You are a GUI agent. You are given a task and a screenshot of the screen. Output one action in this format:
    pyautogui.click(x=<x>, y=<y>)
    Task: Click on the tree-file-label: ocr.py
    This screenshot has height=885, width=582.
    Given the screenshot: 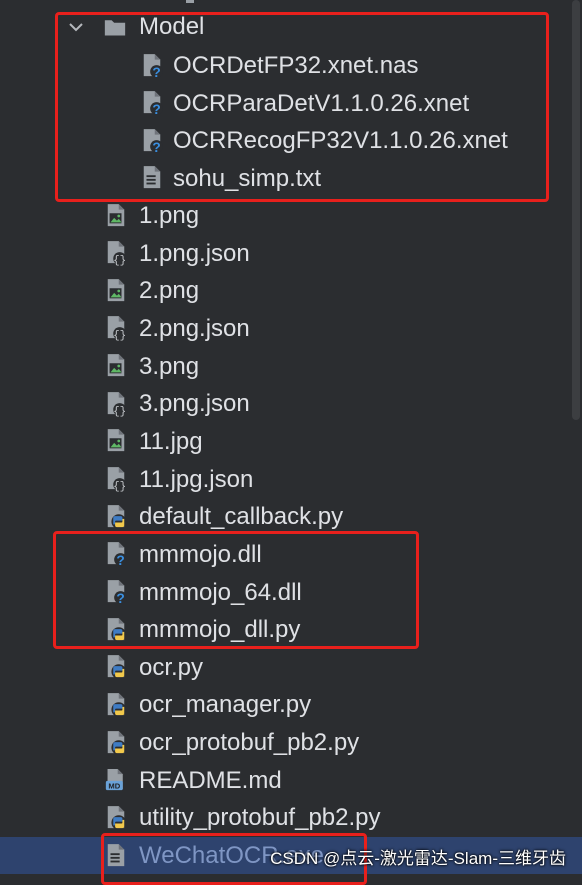 What is the action you would take?
    pyautogui.click(x=171, y=667)
    